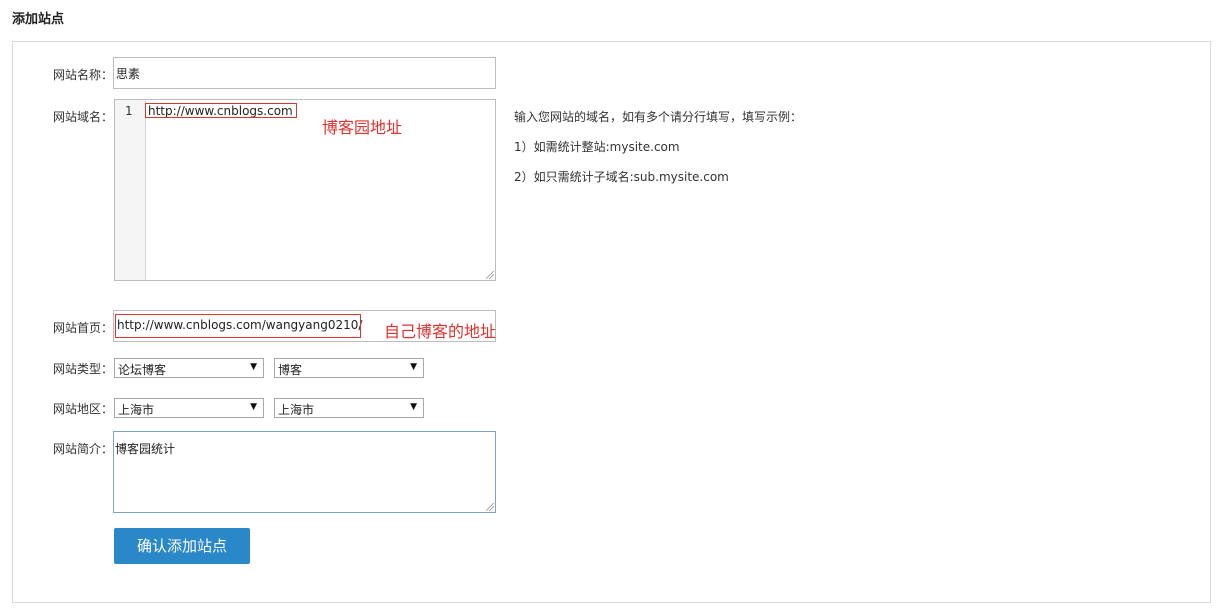 The height and width of the screenshot is (614, 1221). I want to click on domain-annotation: 博客园地址, so click(362, 127).